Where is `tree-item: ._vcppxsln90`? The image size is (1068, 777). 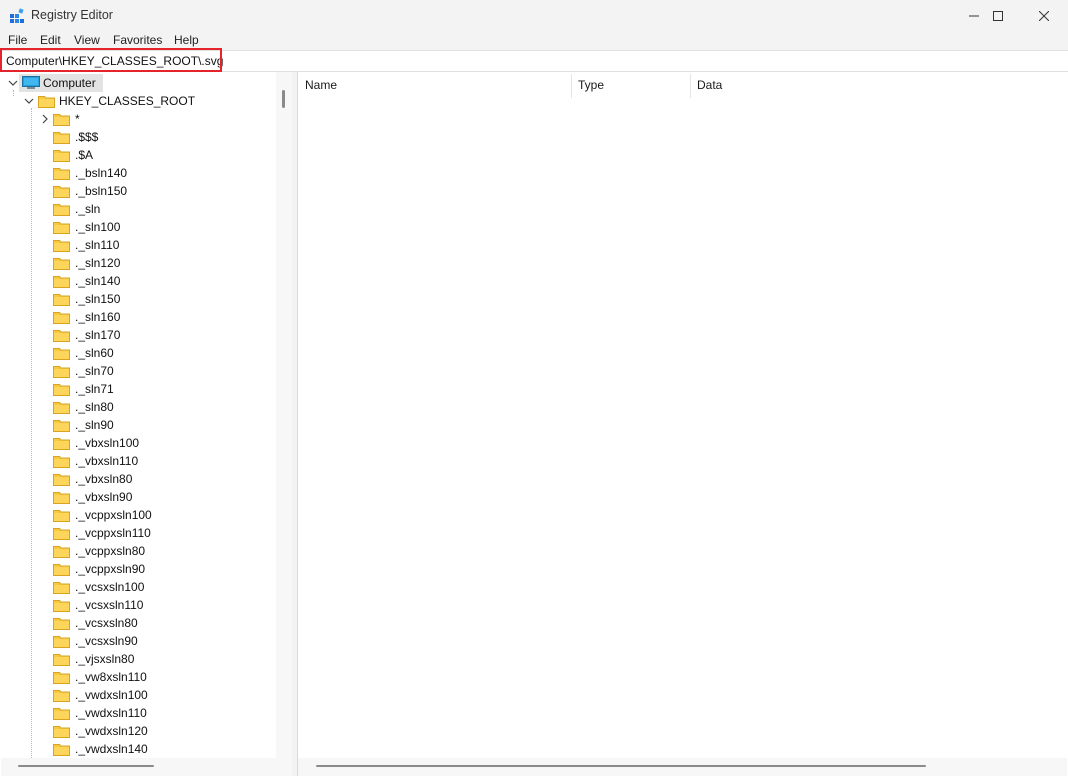 tree-item: ._vcppxsln90 is located at coordinates (150, 569).